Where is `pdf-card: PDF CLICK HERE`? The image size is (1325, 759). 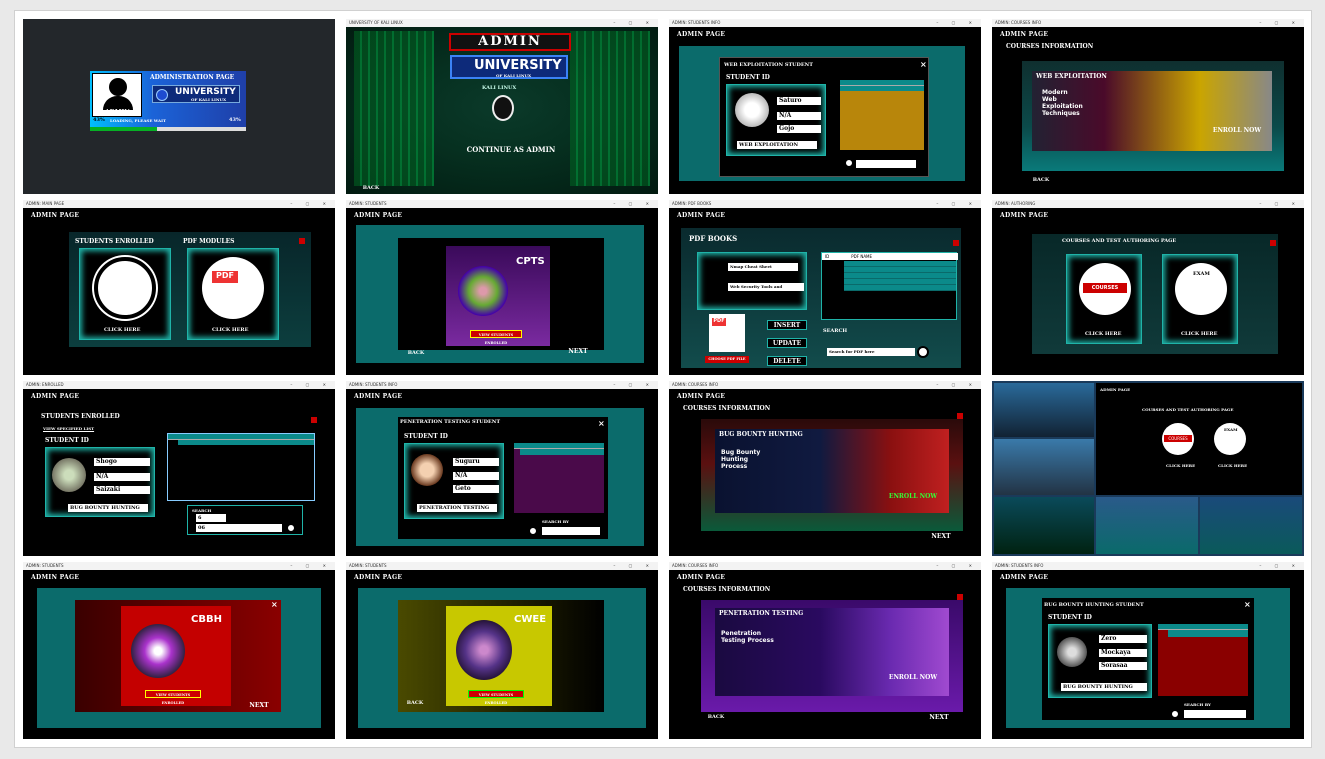 pdf-card: PDF CLICK HERE is located at coordinates (233, 294).